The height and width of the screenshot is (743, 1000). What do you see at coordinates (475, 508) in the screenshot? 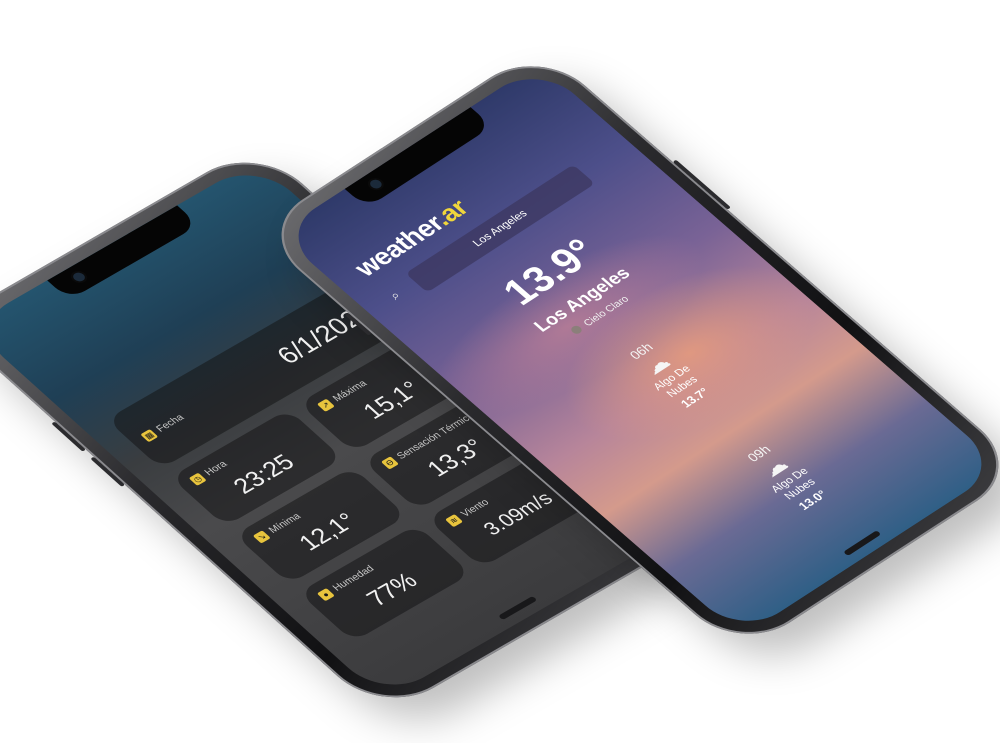
I see `wind-label: Viento` at bounding box center [475, 508].